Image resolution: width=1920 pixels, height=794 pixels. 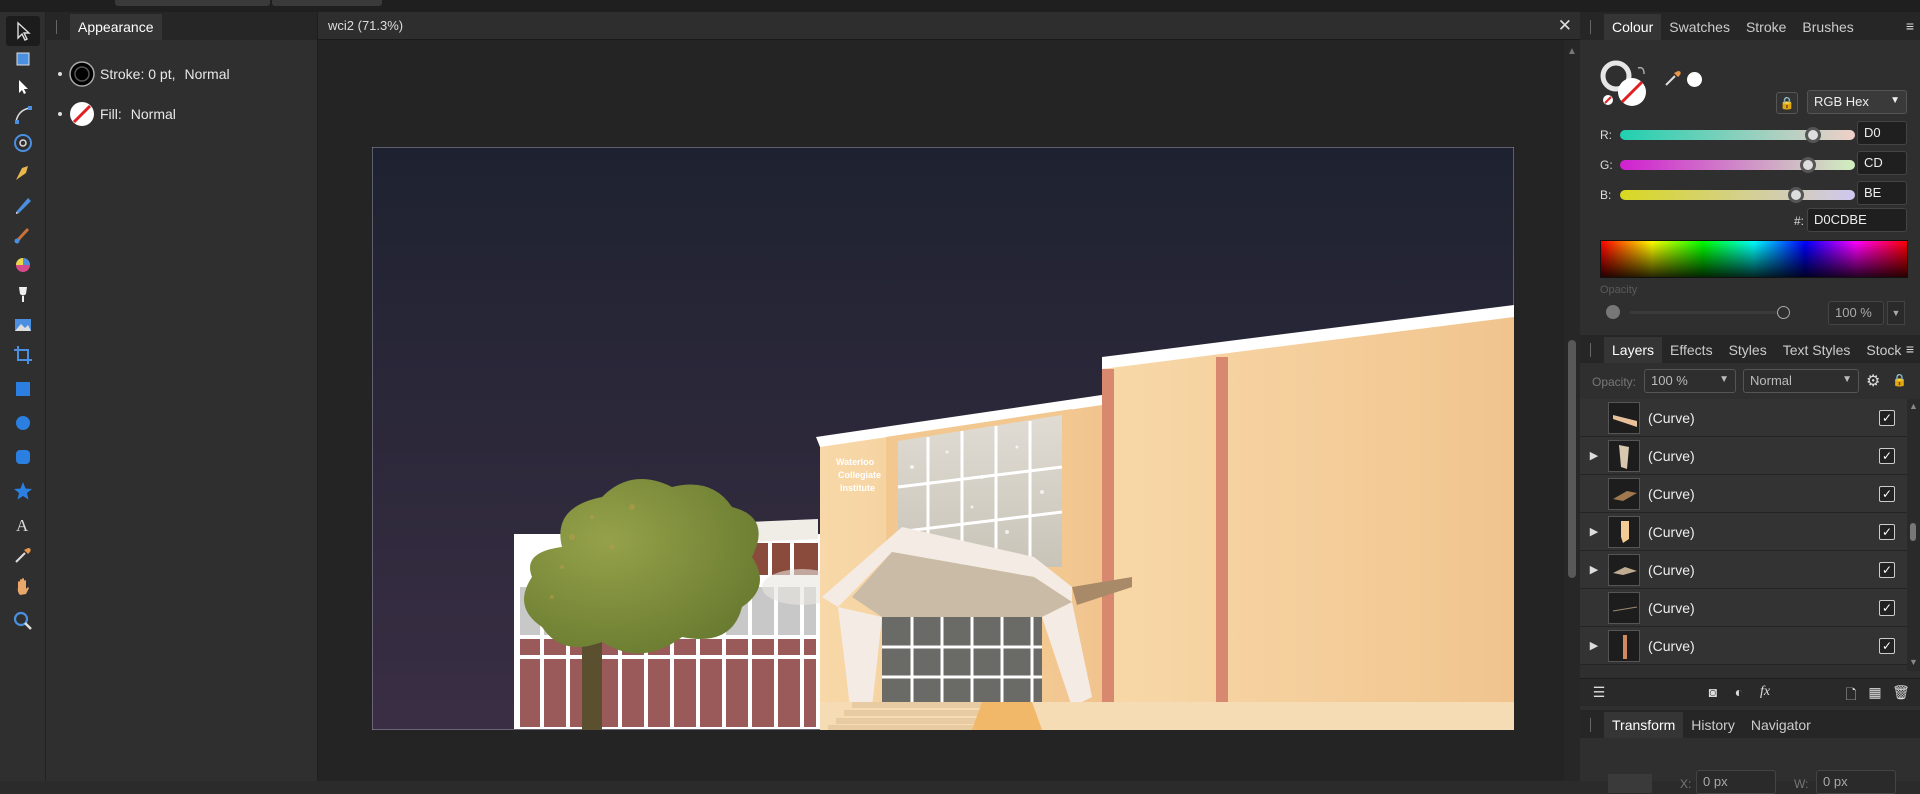 What do you see at coordinates (1765, 693) in the screenshot?
I see `fx-icon: fx` at bounding box center [1765, 693].